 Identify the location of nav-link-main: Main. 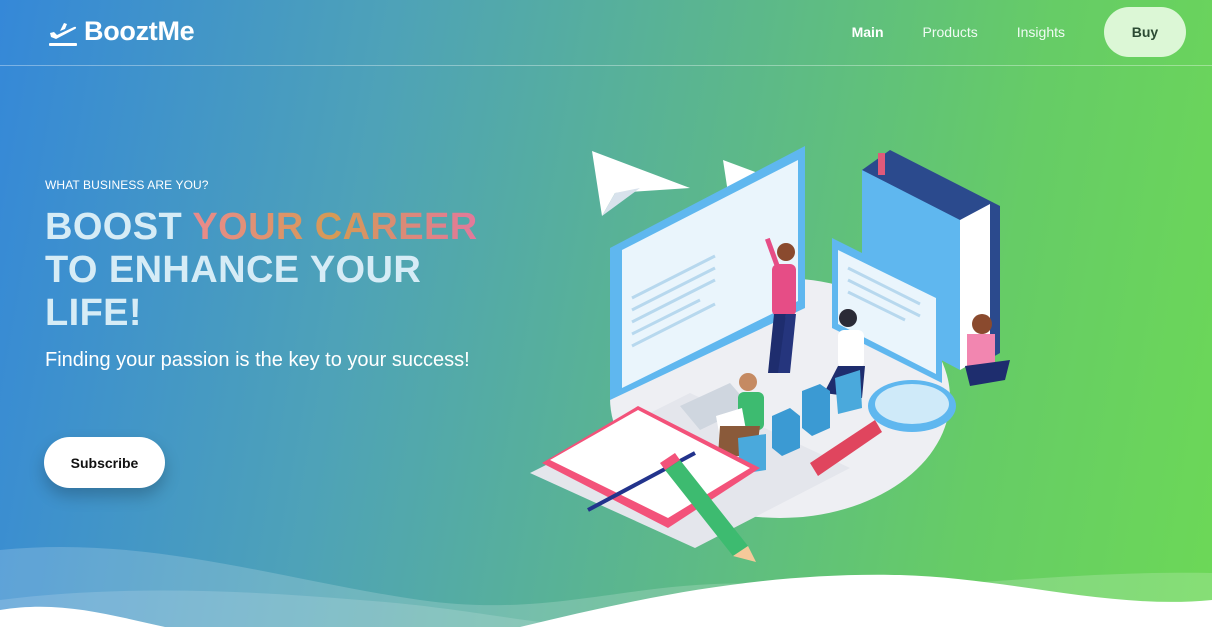
(868, 32).